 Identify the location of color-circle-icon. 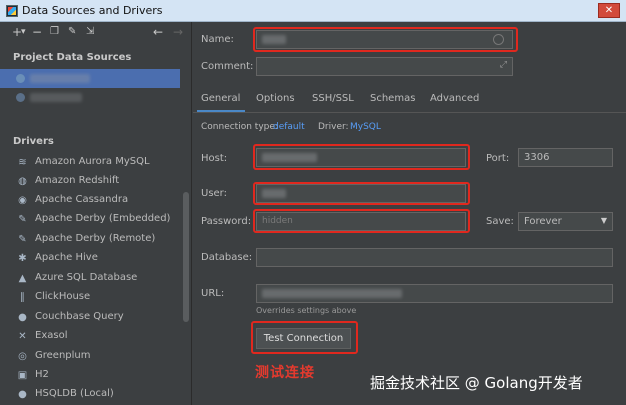
(498, 39).